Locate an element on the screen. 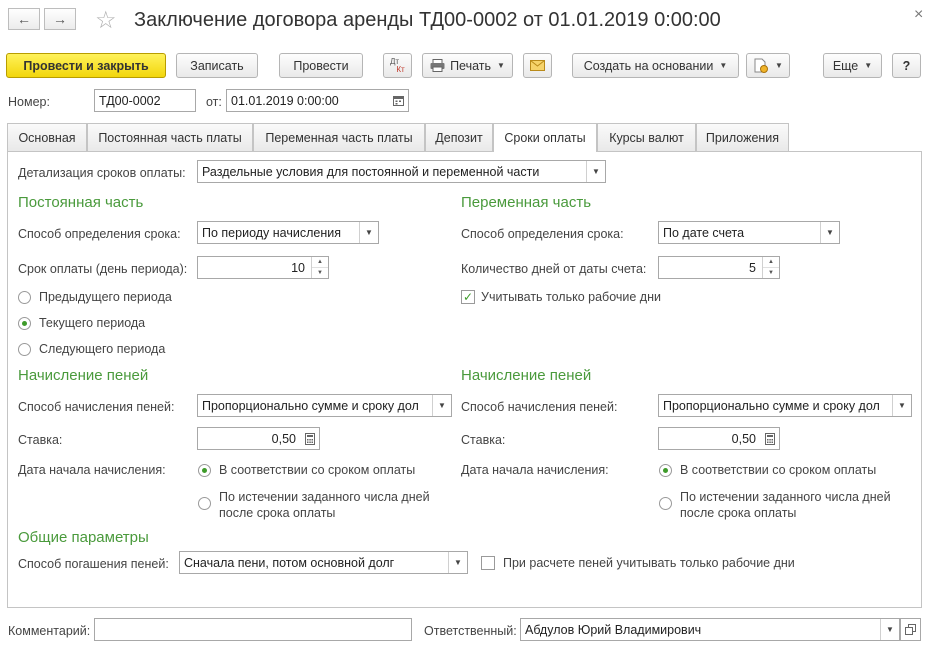 Image resolution: width=934 pixels, height=650 pixels. calendar-icon is located at coordinates (398, 100).